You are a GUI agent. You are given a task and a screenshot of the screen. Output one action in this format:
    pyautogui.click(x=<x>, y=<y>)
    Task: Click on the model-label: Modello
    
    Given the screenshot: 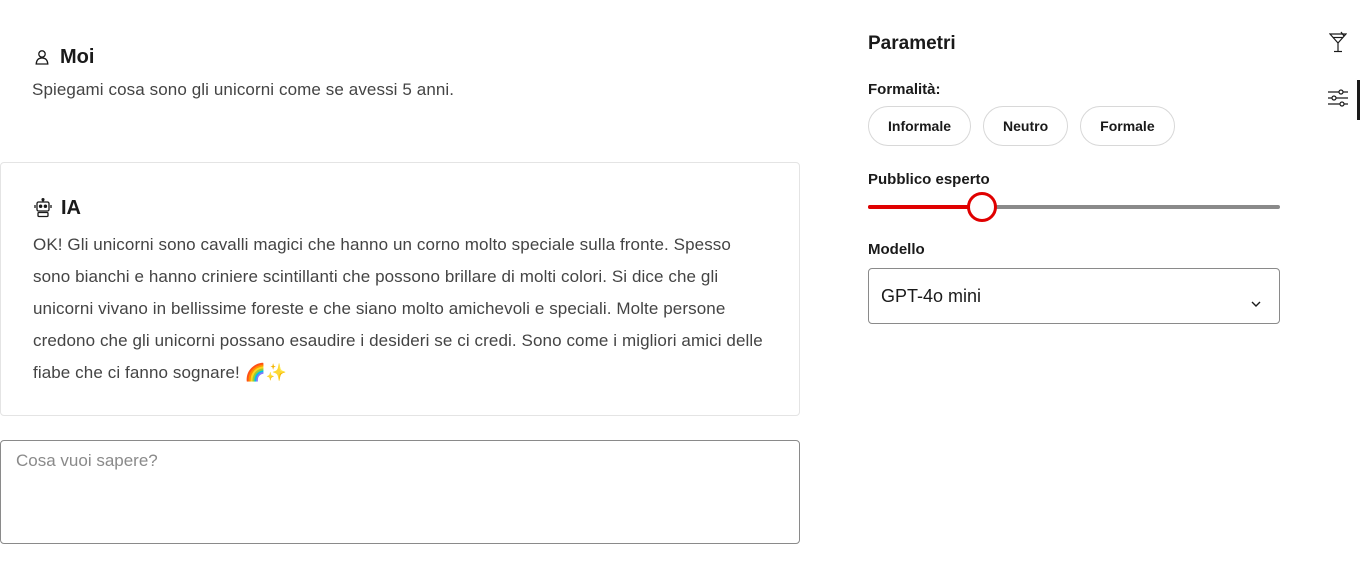 What is the action you would take?
    pyautogui.click(x=896, y=249)
    